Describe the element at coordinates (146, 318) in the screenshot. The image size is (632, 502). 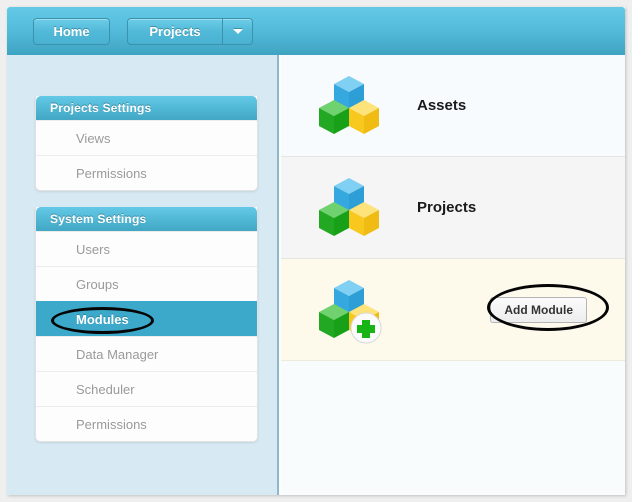
I see `sidebar-item-modules: Modules` at that location.